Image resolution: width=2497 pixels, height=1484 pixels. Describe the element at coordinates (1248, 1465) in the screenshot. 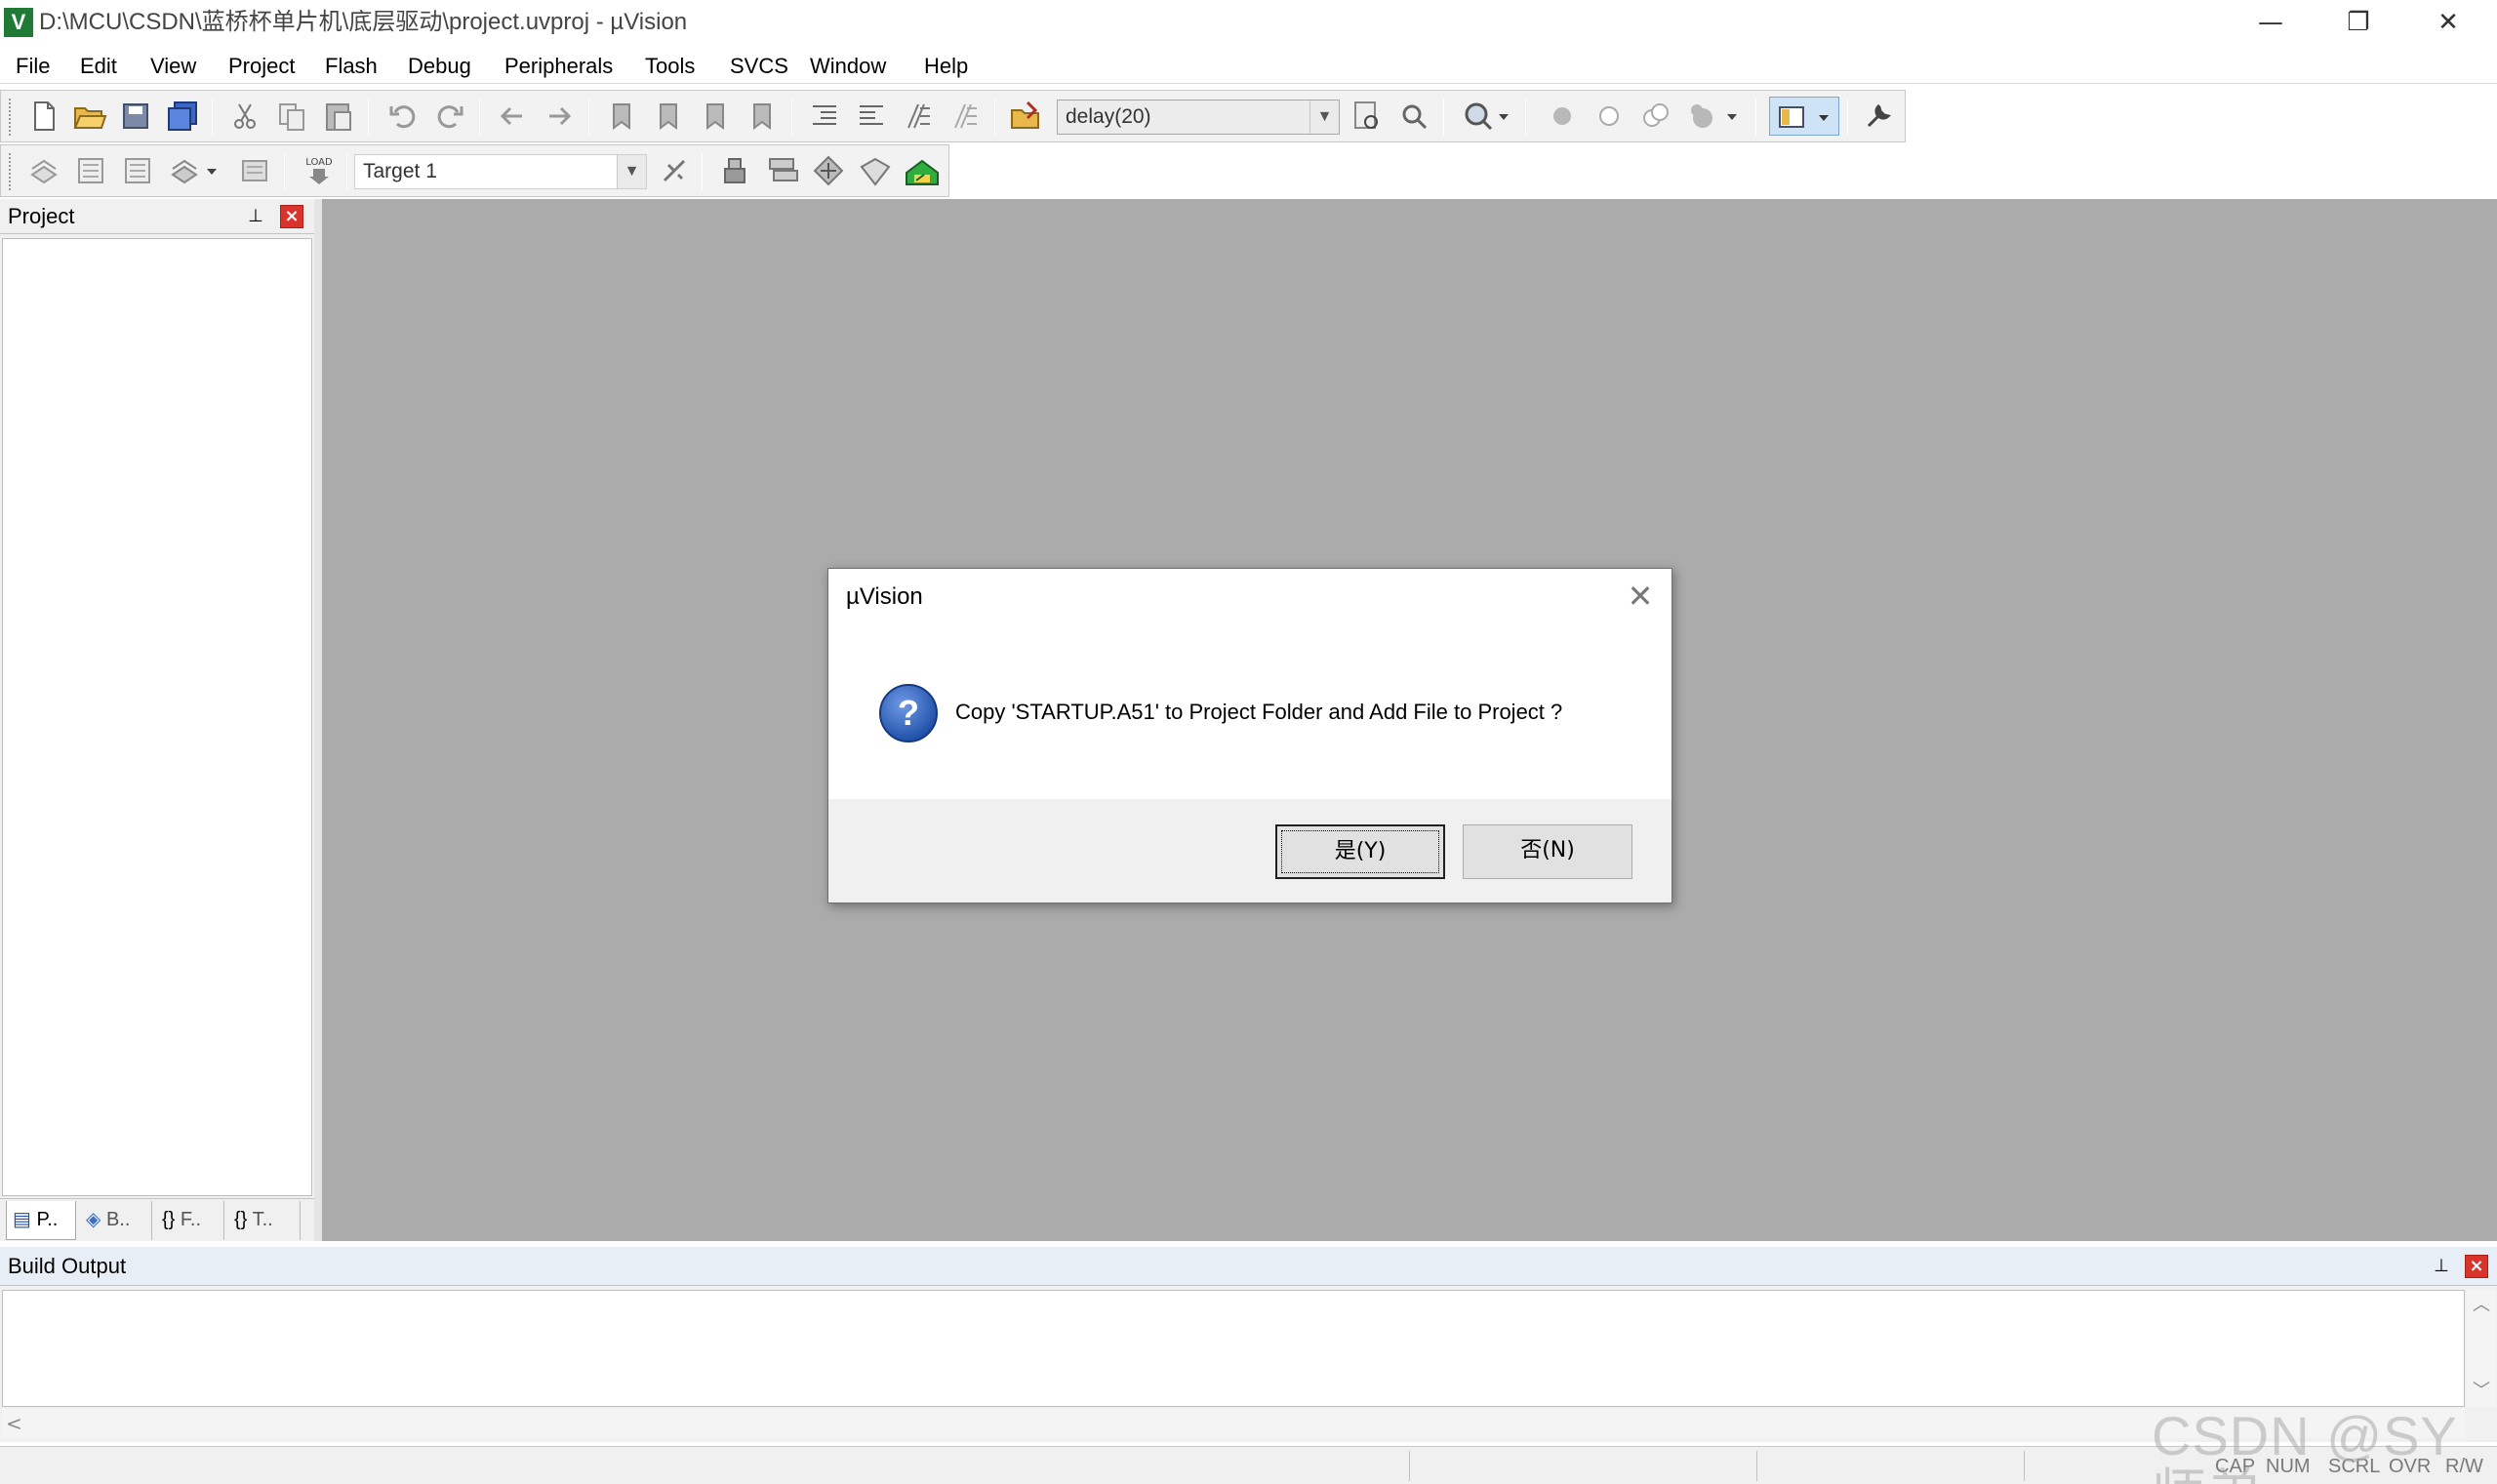

I see `status-bar: CAP NUM SCRL OVR R/W` at that location.